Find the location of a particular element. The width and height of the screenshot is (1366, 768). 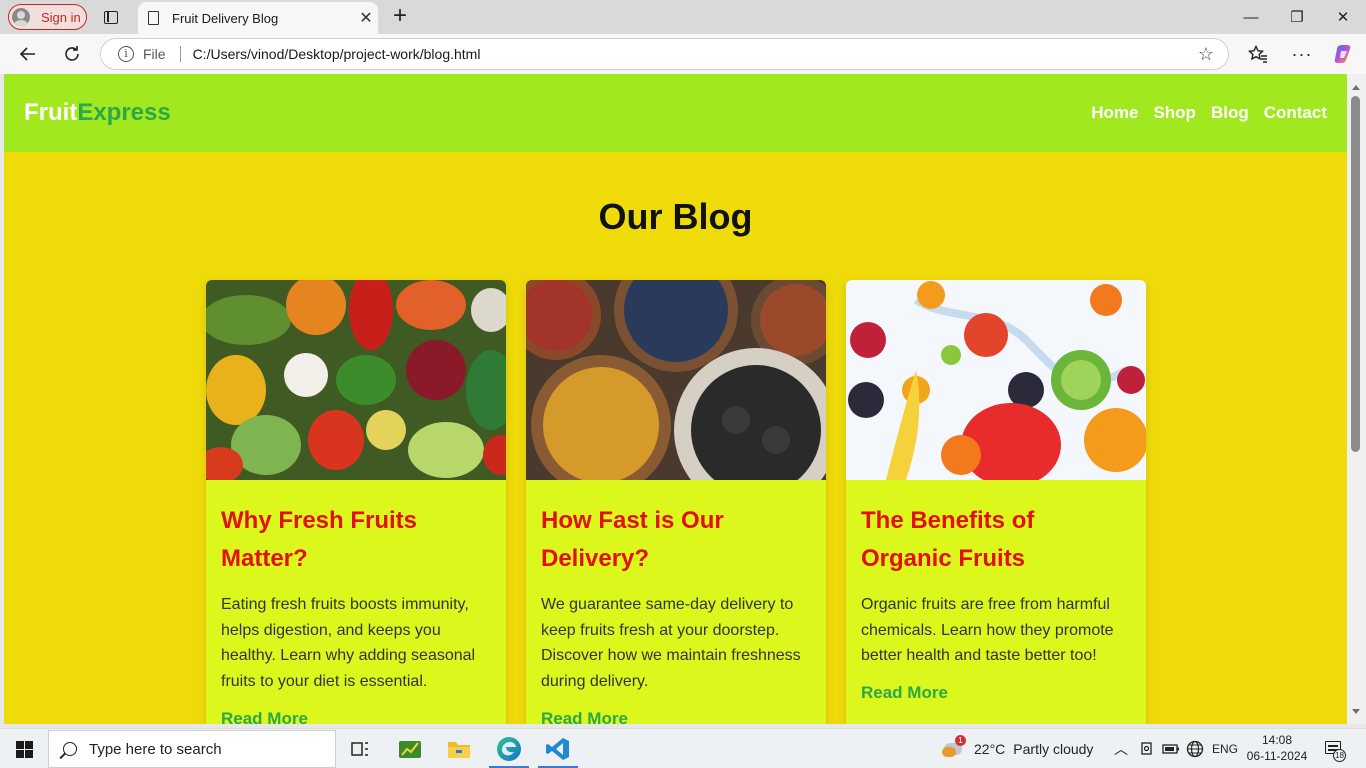

weather-icon: 1 is located at coordinates (955, 748).